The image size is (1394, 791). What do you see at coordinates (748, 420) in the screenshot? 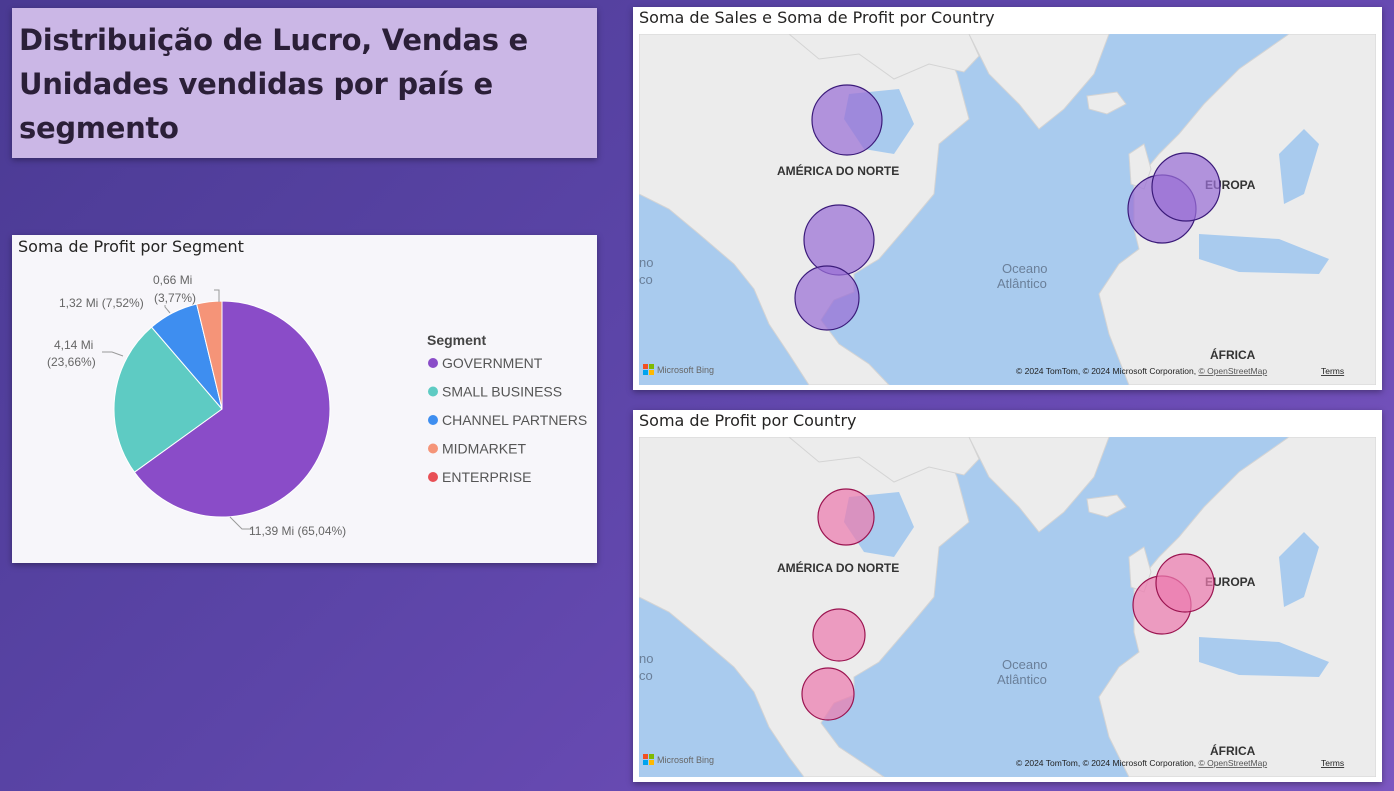
I see `bottom-map-title: Soma de Profit por Country` at bounding box center [748, 420].